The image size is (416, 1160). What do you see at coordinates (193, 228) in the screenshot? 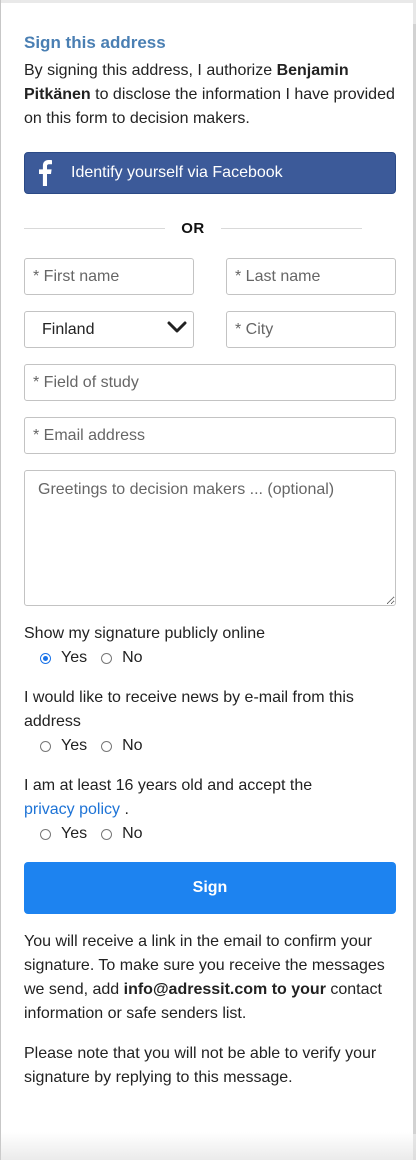
I see `or-label: OR` at bounding box center [193, 228].